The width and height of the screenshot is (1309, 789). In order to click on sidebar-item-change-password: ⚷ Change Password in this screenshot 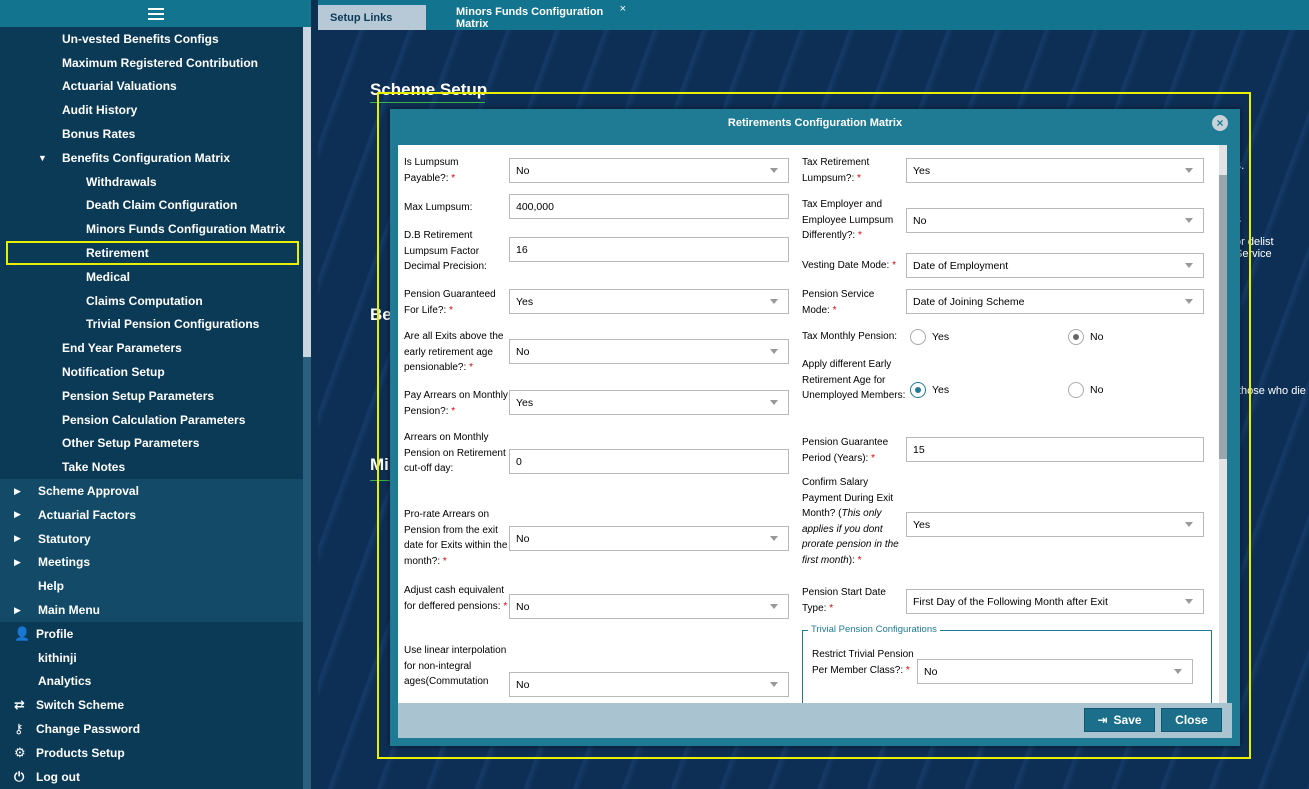, I will do `click(151, 729)`.